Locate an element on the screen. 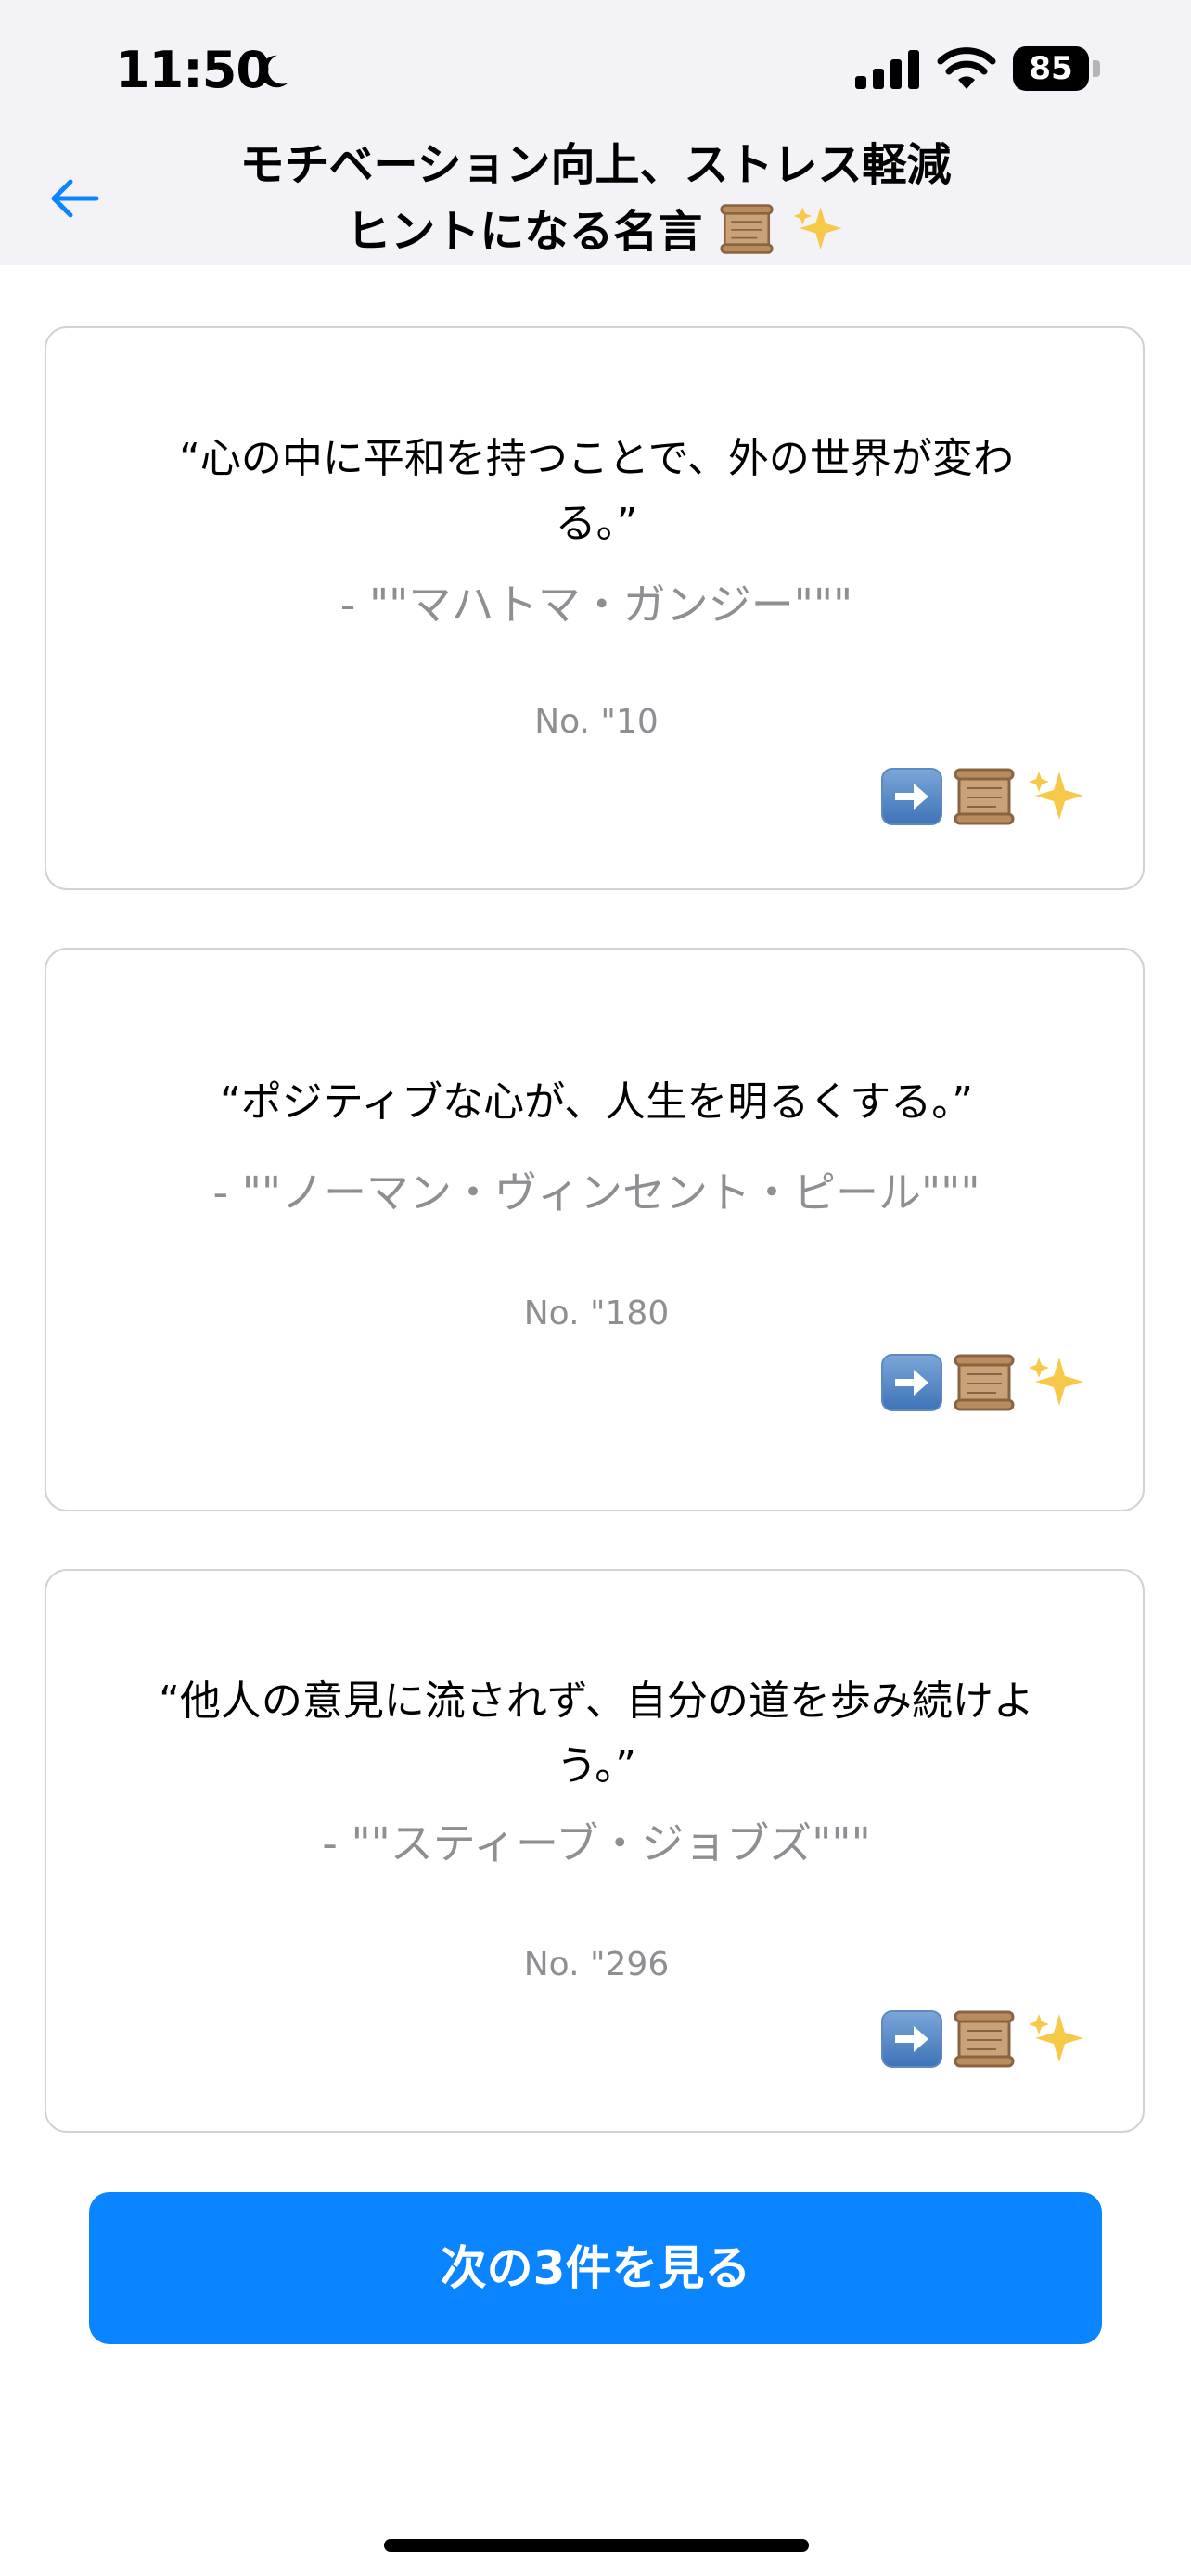 This screenshot has height=2576, width=1191. battery-indicator: 85 is located at coordinates (1058, 68).